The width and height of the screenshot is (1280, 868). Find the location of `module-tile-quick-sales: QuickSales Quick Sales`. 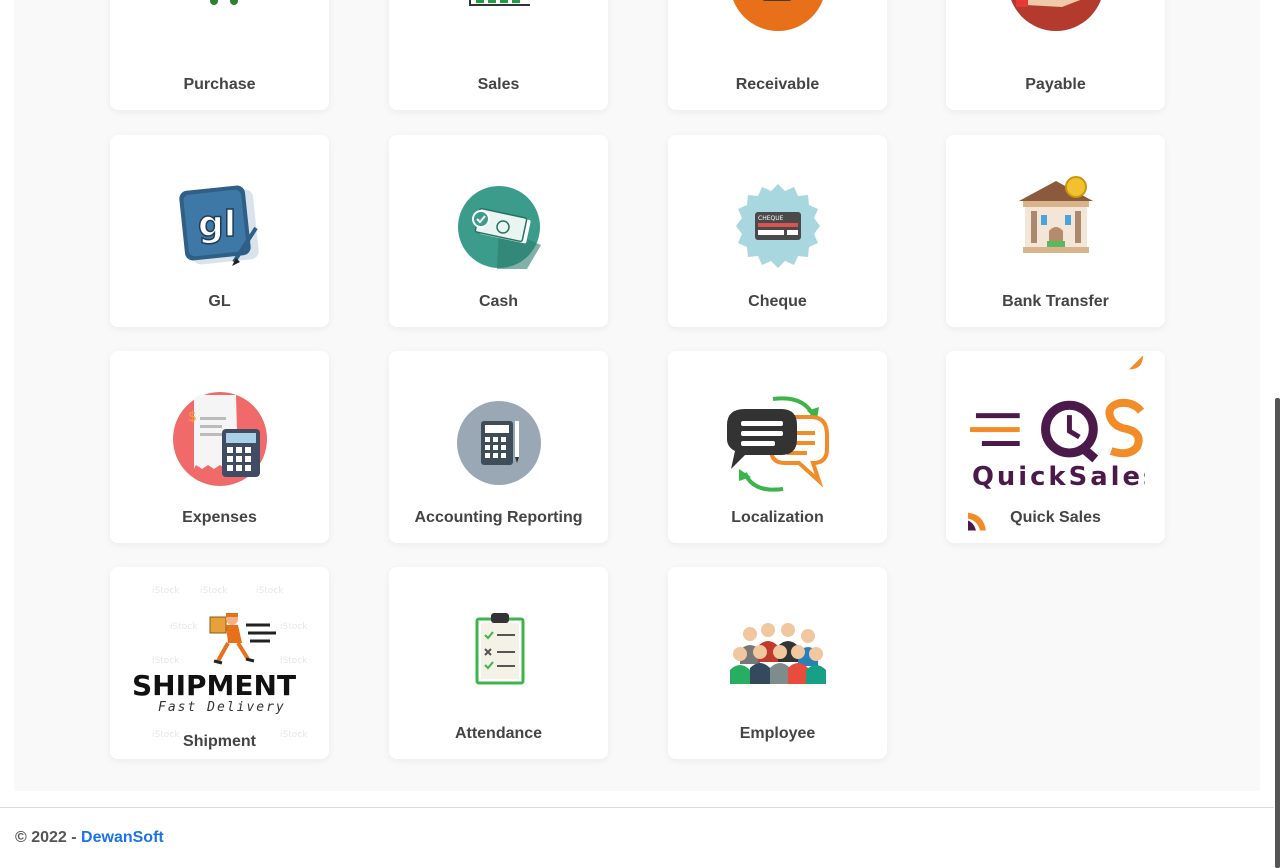

module-tile-quick-sales: QuickSales Quick Sales is located at coordinates (1055, 447).